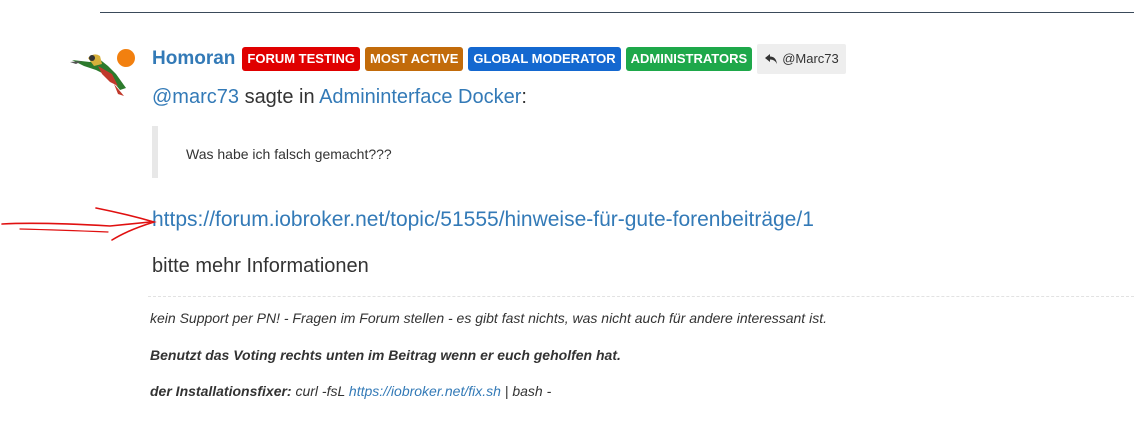  I want to click on quoted-text: Was habe ich falsch gemacht???, so click(289, 154).